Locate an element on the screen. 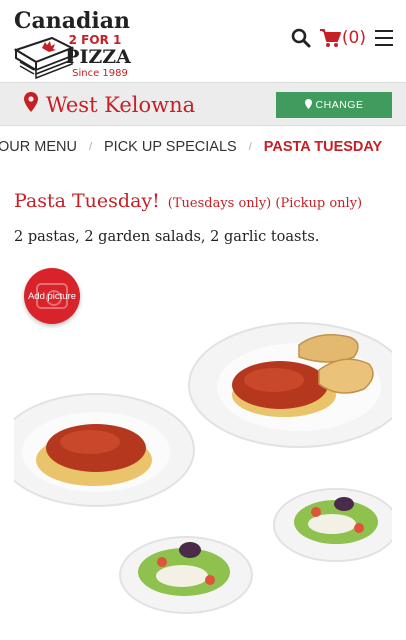  site-header: Canadian 2 FOR 1 PIZZA Since 1989 (0) is located at coordinates (203, 41).